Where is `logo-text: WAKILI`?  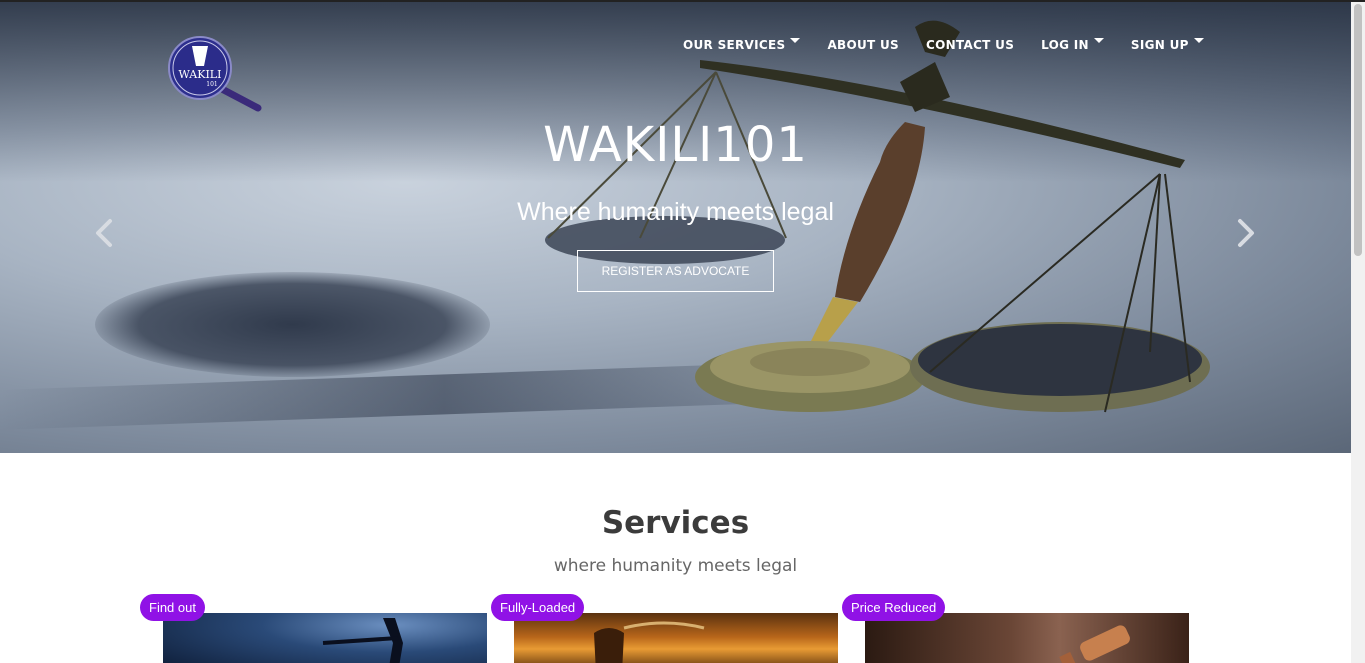 logo-text: WAKILI is located at coordinates (200, 74).